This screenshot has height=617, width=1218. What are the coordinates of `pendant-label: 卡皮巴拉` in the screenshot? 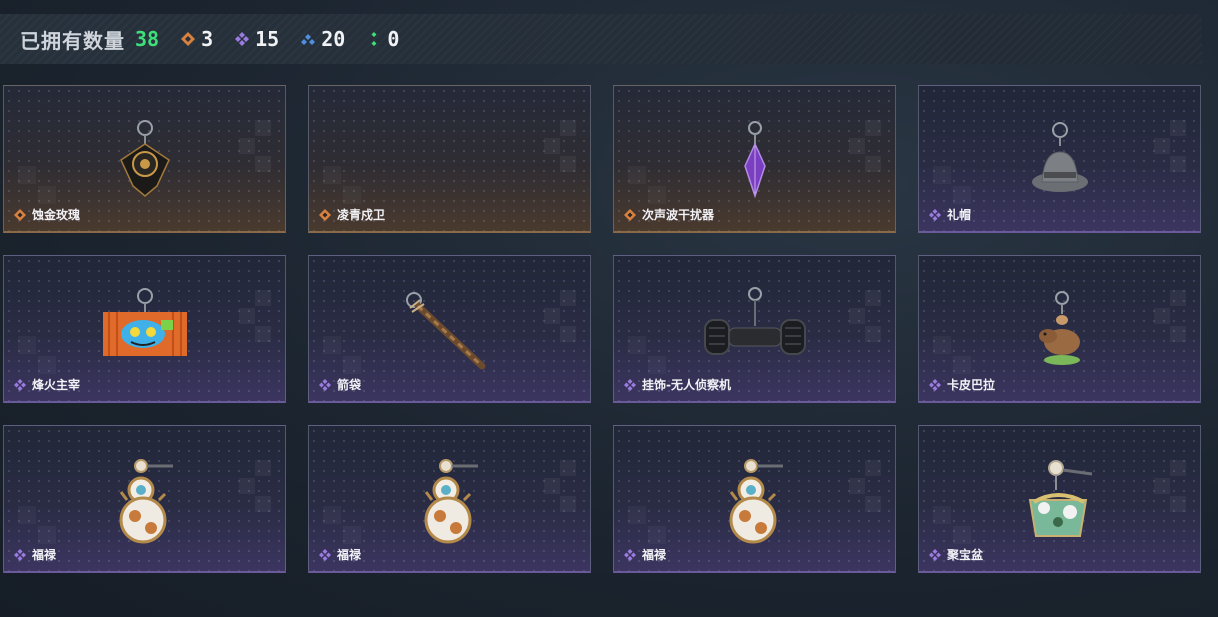 It's located at (962, 384).